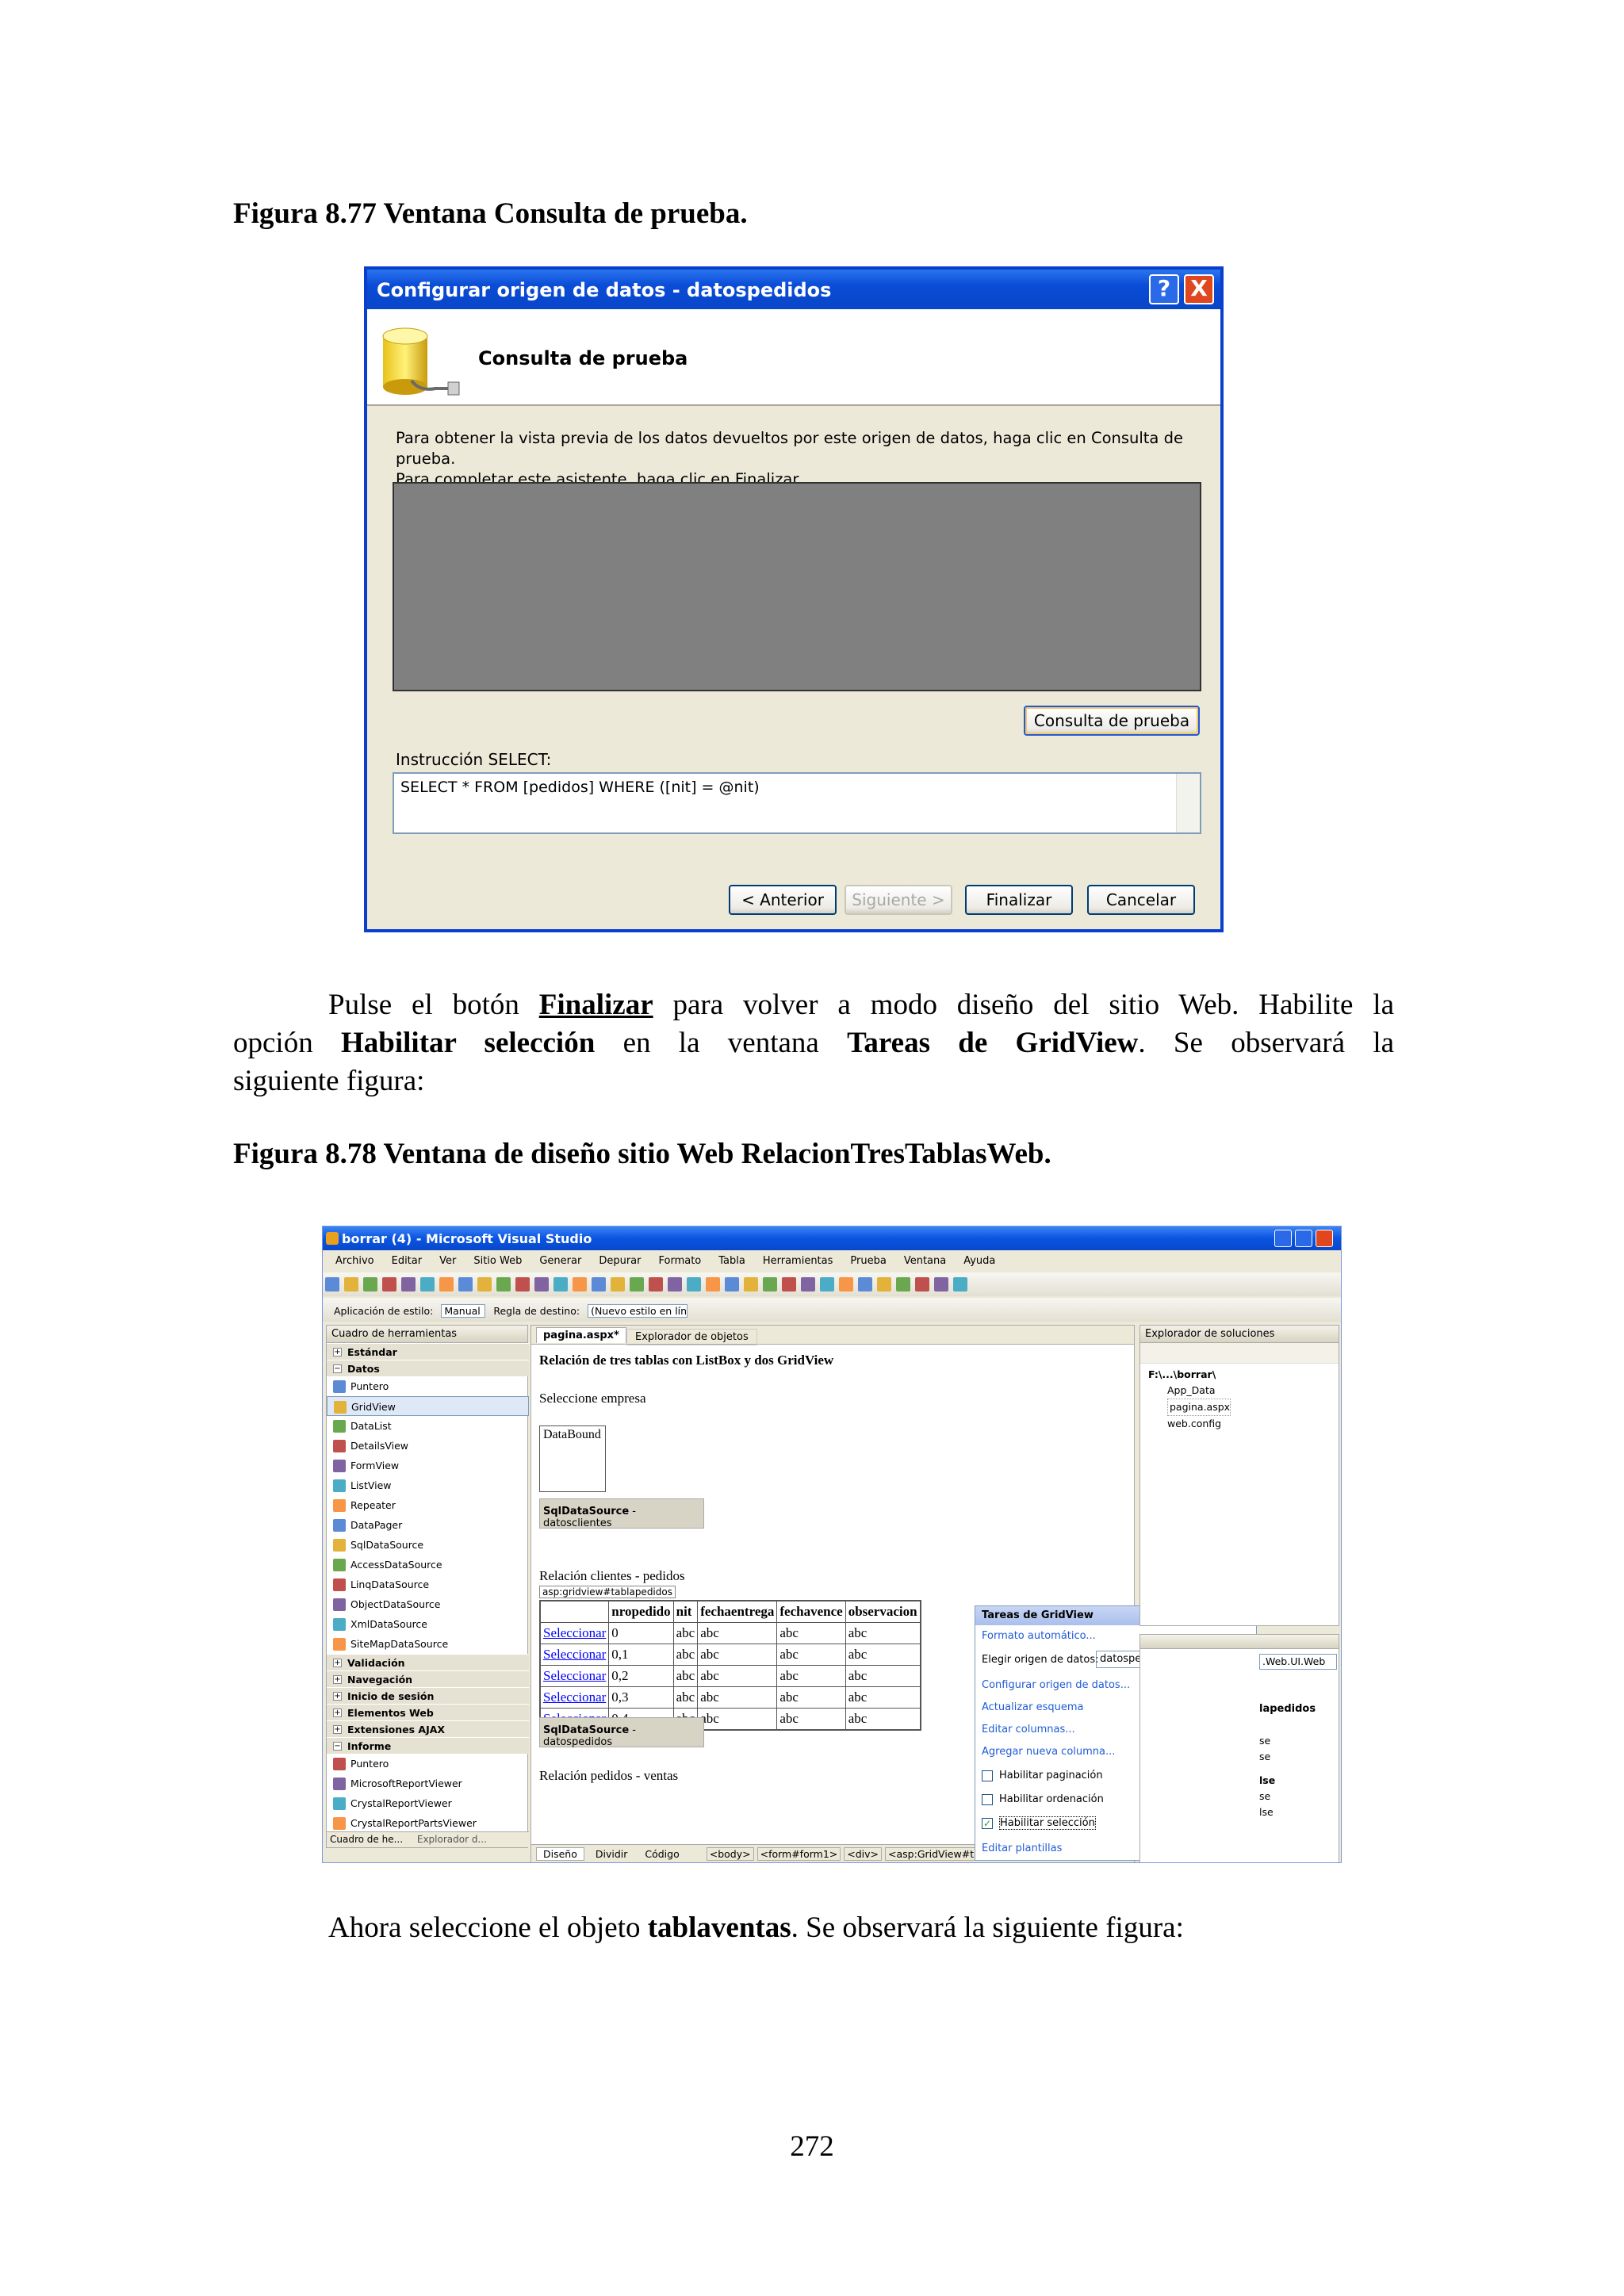 The image size is (1624, 2296). Describe the element at coordinates (1199, 289) in the screenshot. I see `close-icon: X` at that location.